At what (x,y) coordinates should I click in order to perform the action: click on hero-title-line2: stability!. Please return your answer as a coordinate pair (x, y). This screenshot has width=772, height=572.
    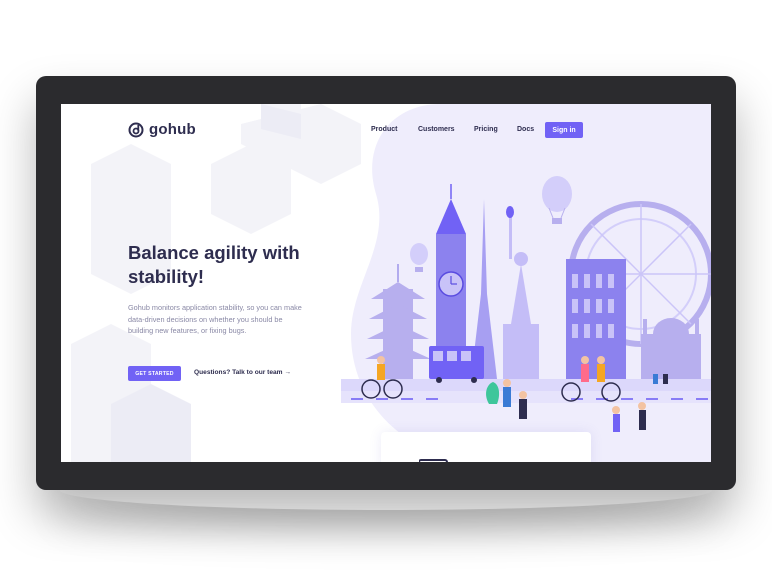
    Looking at the image, I should click on (166, 276).